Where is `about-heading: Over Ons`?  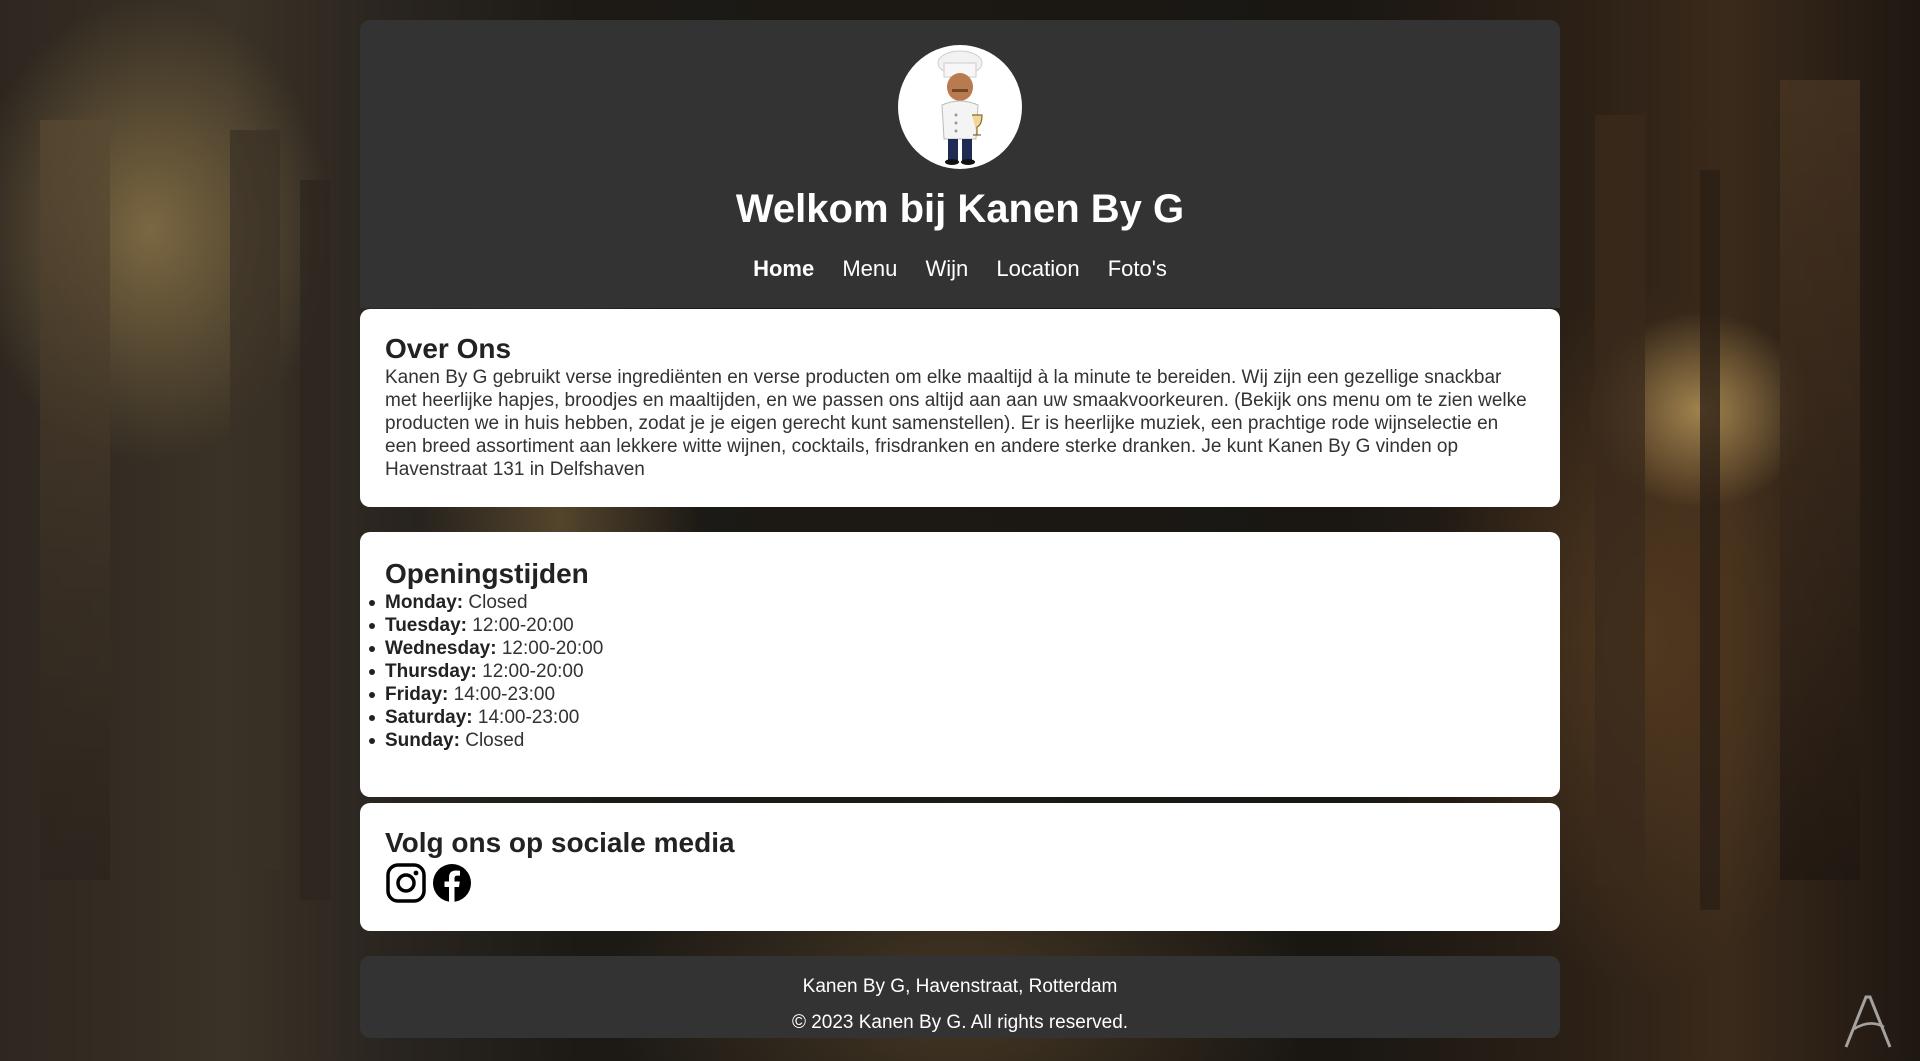
about-heading: Over Ons is located at coordinates (448, 348).